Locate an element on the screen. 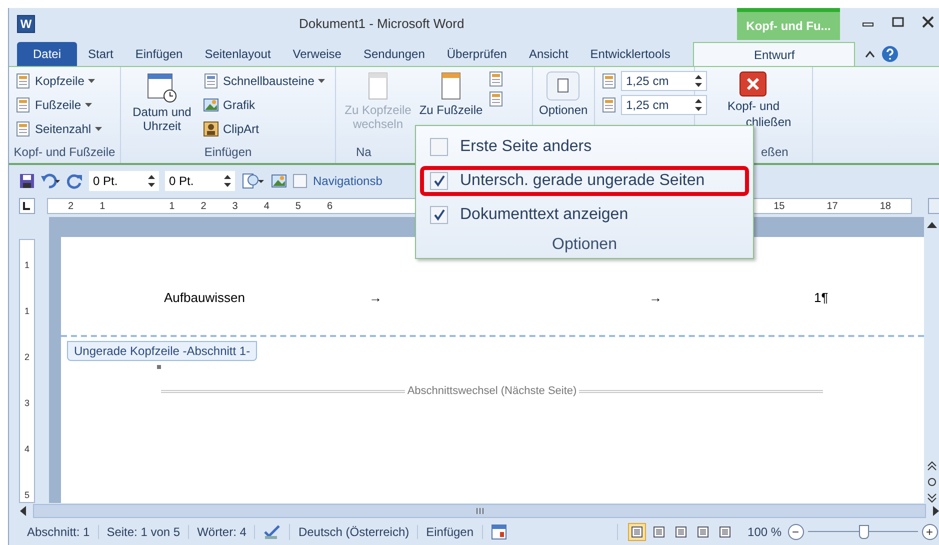 The height and width of the screenshot is (545, 939). horizontal-scrollbar is located at coordinates (479, 511).